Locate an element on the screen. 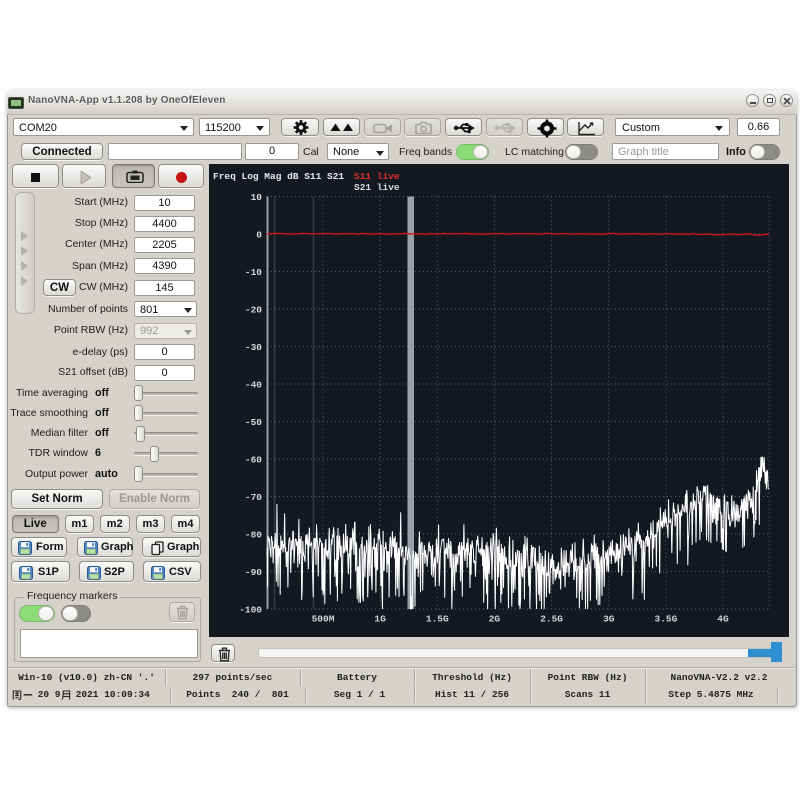 This screenshot has height=800, width=800. svg-text: -100 is located at coordinates (250, 610).